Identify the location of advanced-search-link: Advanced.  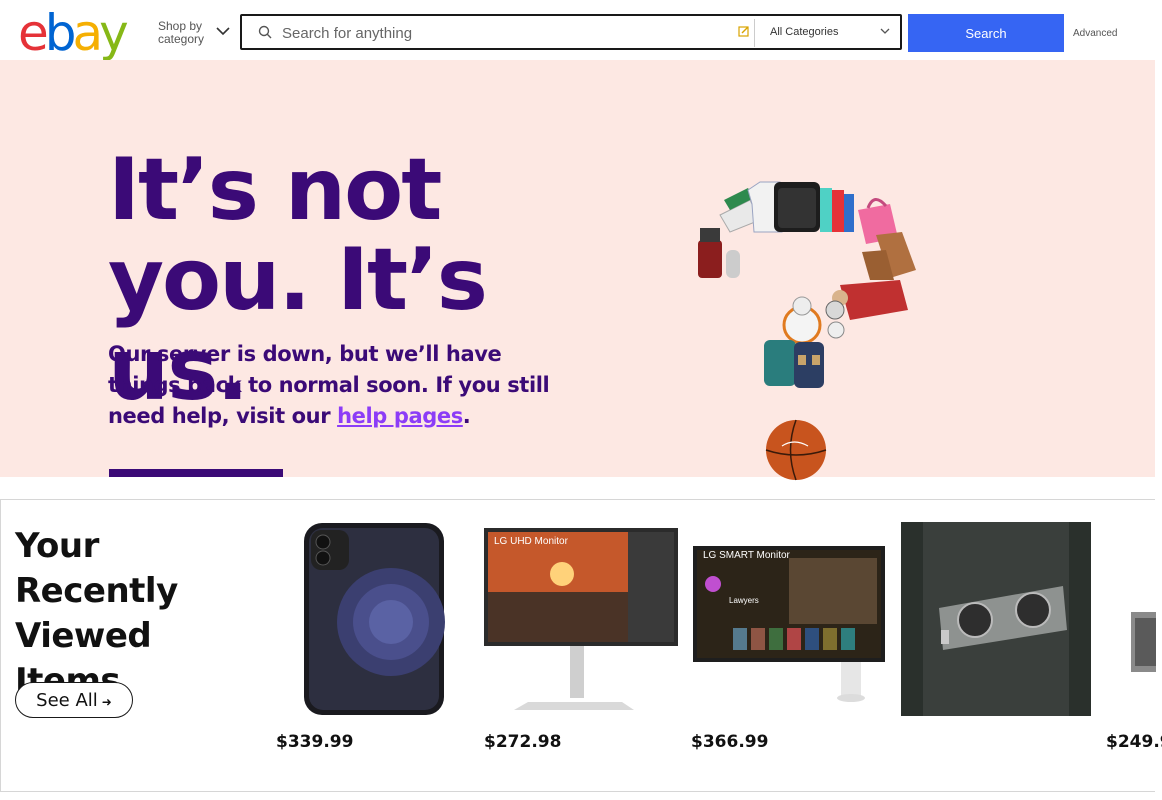
(1095, 33).